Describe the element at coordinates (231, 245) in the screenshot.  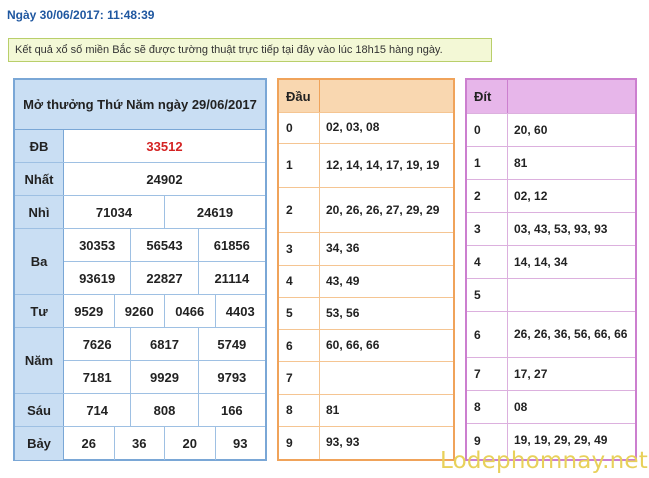
I see `prize-number: 61856` at that location.